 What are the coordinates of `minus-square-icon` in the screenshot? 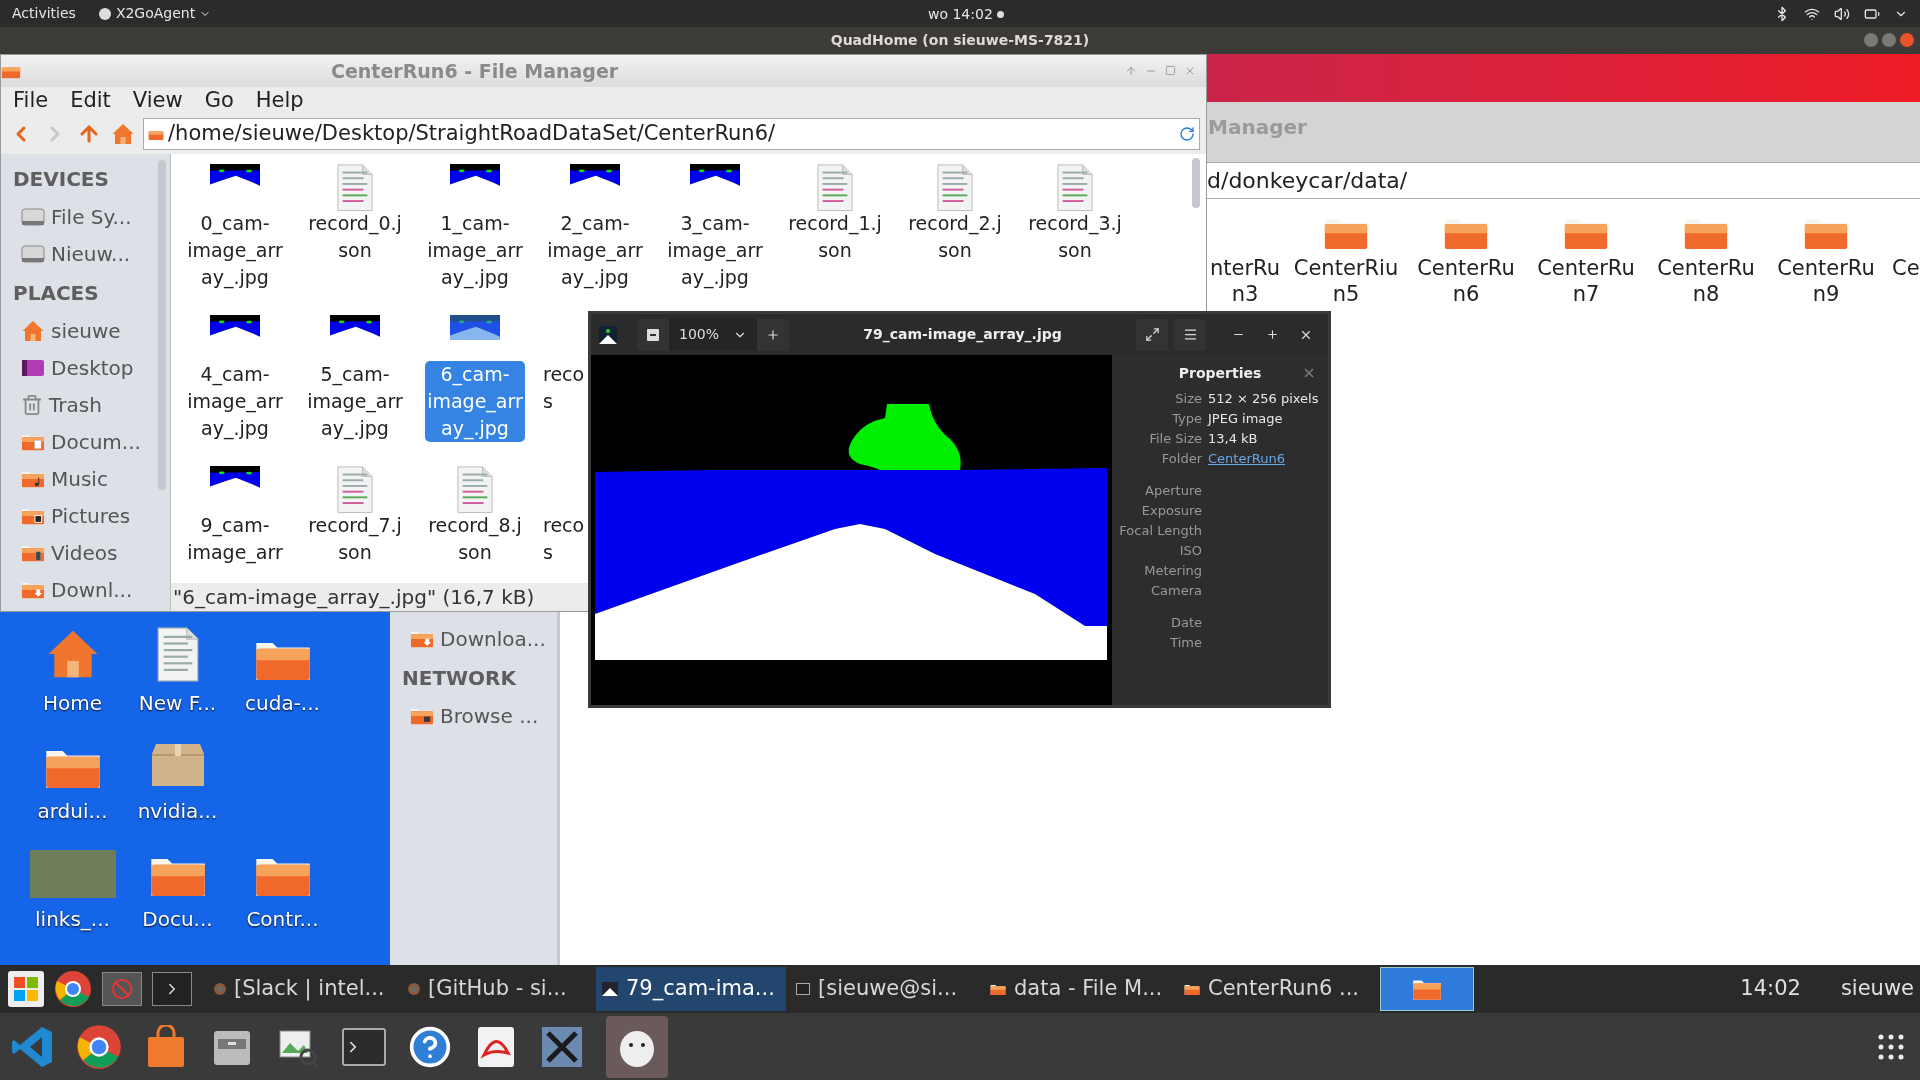 It's located at (653, 334).